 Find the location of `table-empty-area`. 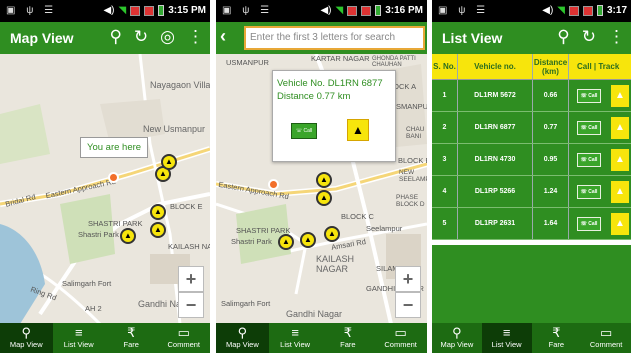

table-empty-area is located at coordinates (531, 284).